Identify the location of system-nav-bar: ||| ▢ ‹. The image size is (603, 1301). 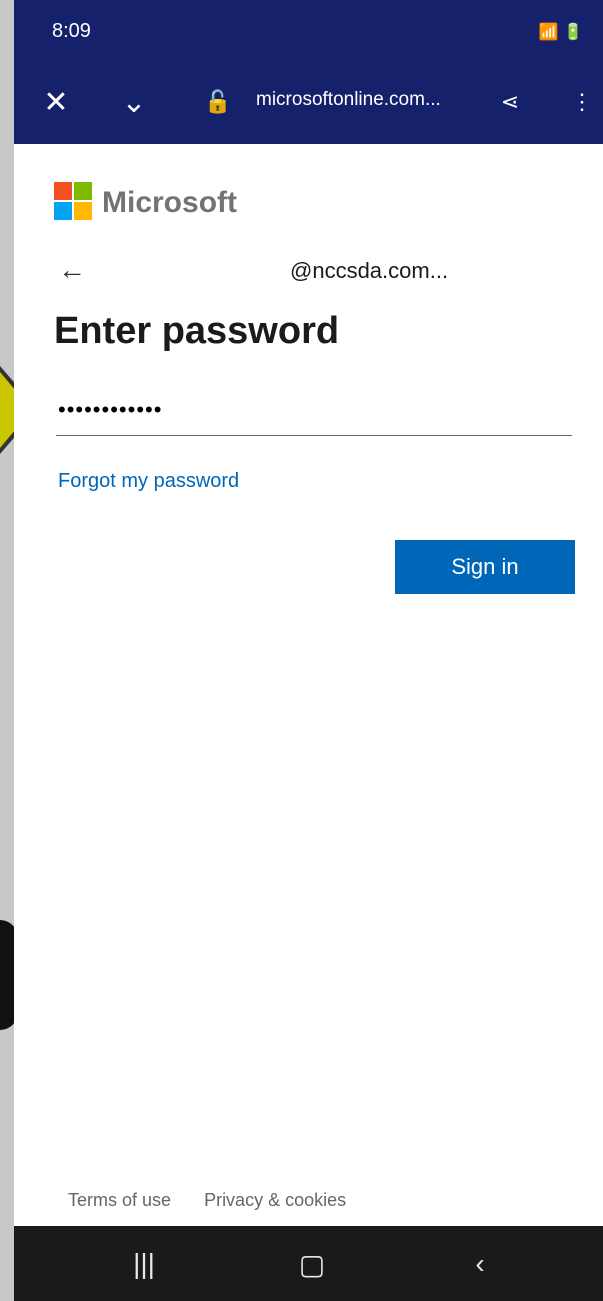
(308, 1263).